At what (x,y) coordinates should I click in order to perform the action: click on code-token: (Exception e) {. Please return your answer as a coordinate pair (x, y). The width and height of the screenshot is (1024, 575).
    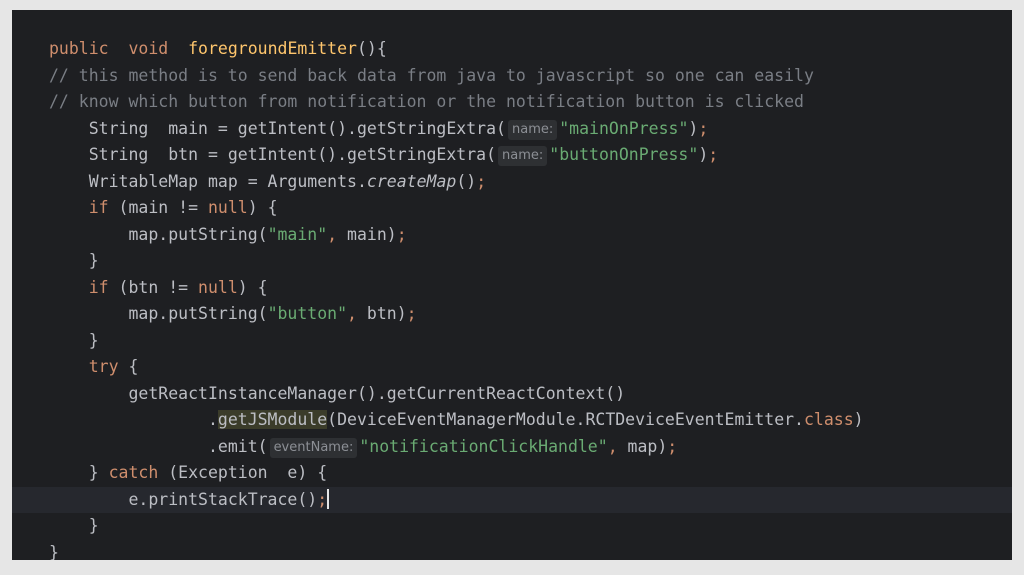
    Looking at the image, I should click on (243, 472).